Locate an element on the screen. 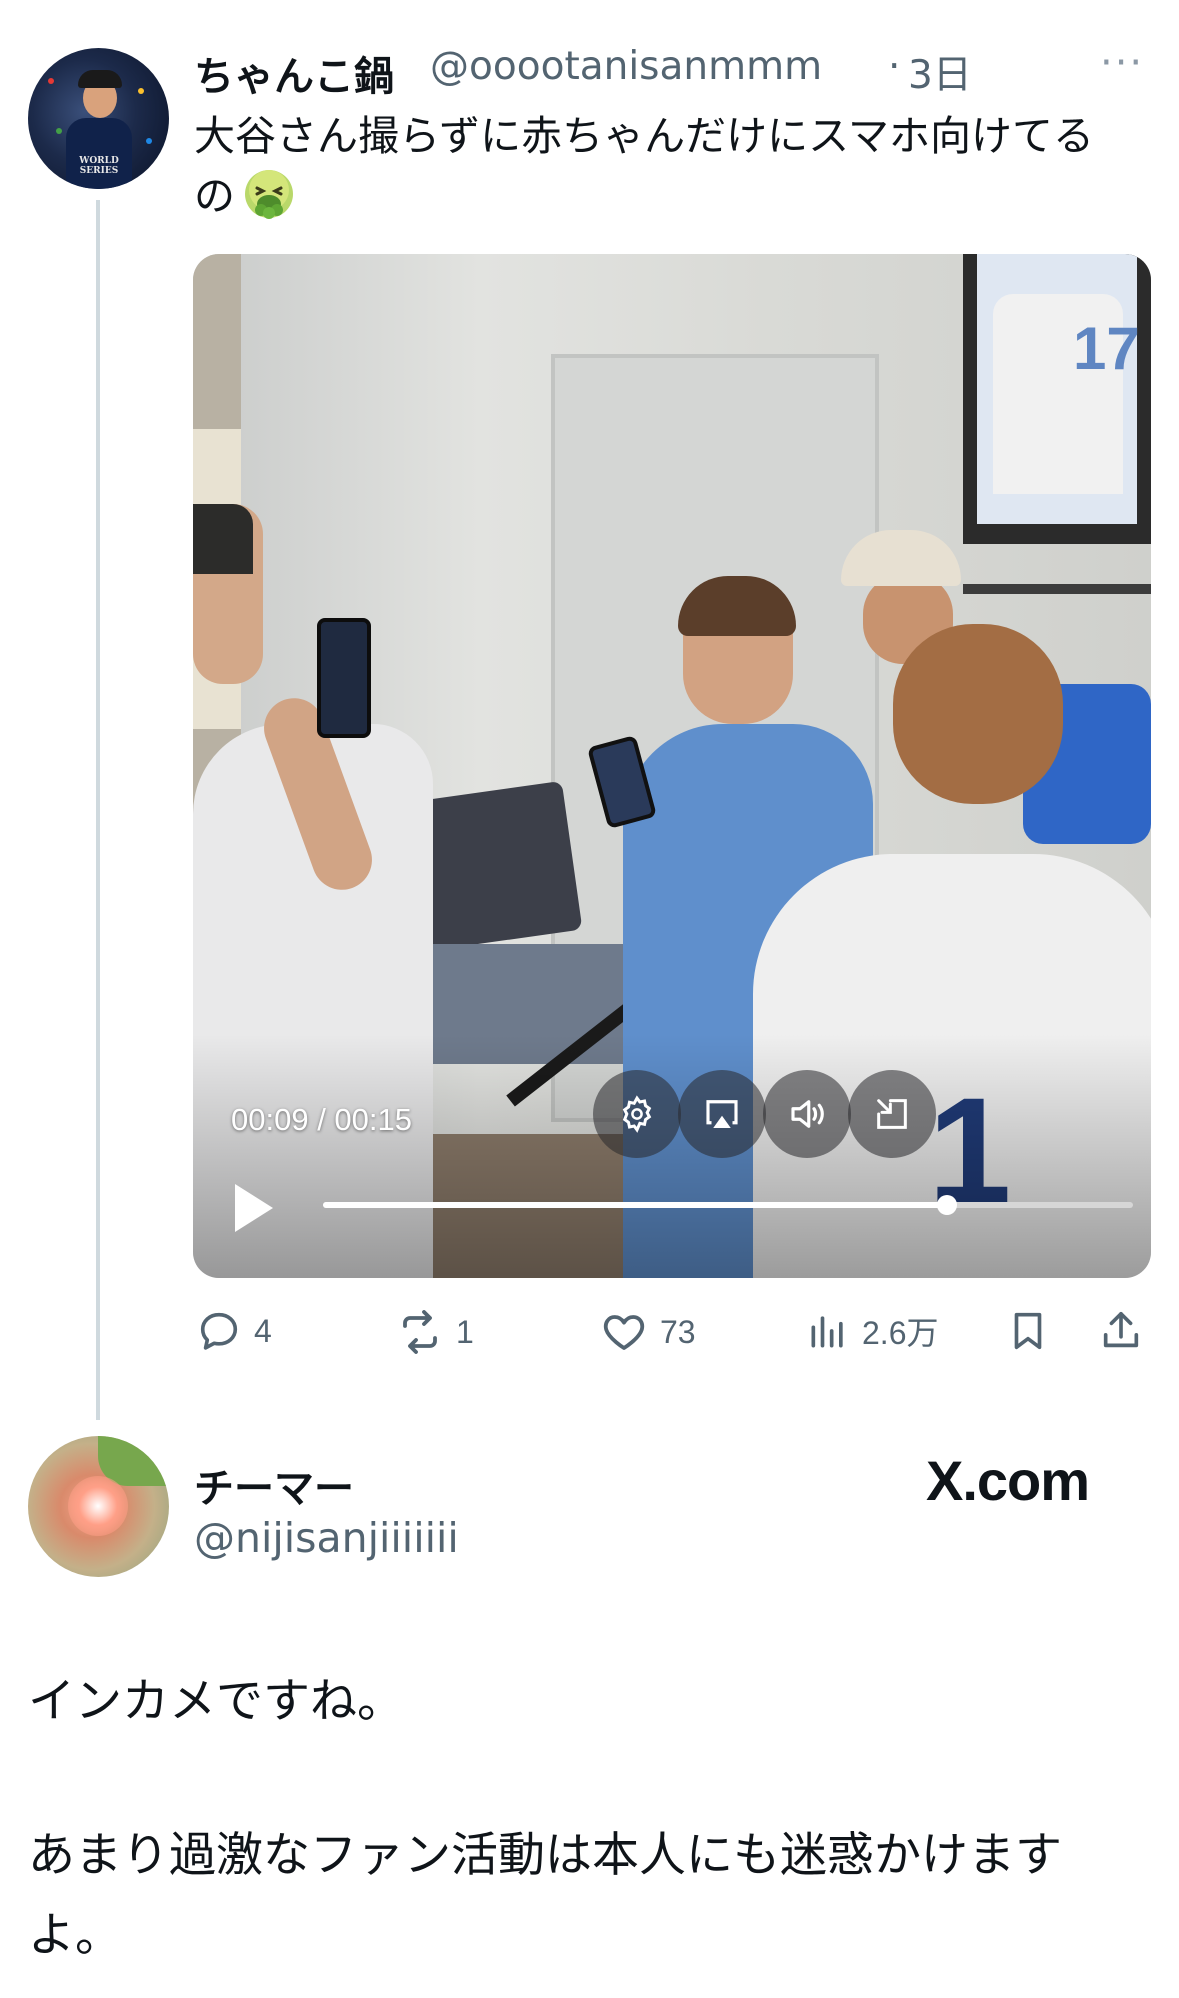  reply-count: 4 is located at coordinates (263, 1330).